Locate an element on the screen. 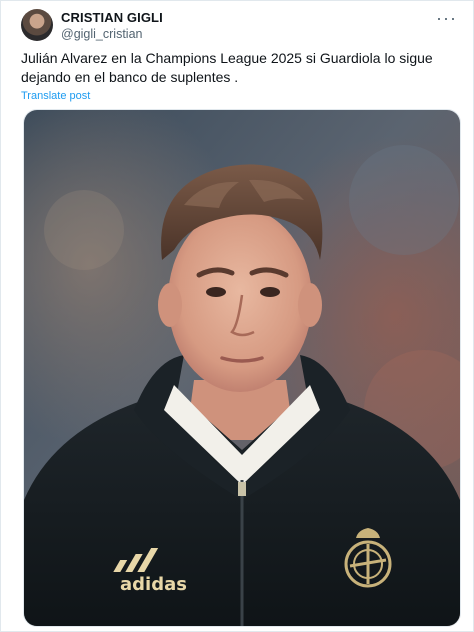  more-horizontal-icon: ··· is located at coordinates (446, 18).